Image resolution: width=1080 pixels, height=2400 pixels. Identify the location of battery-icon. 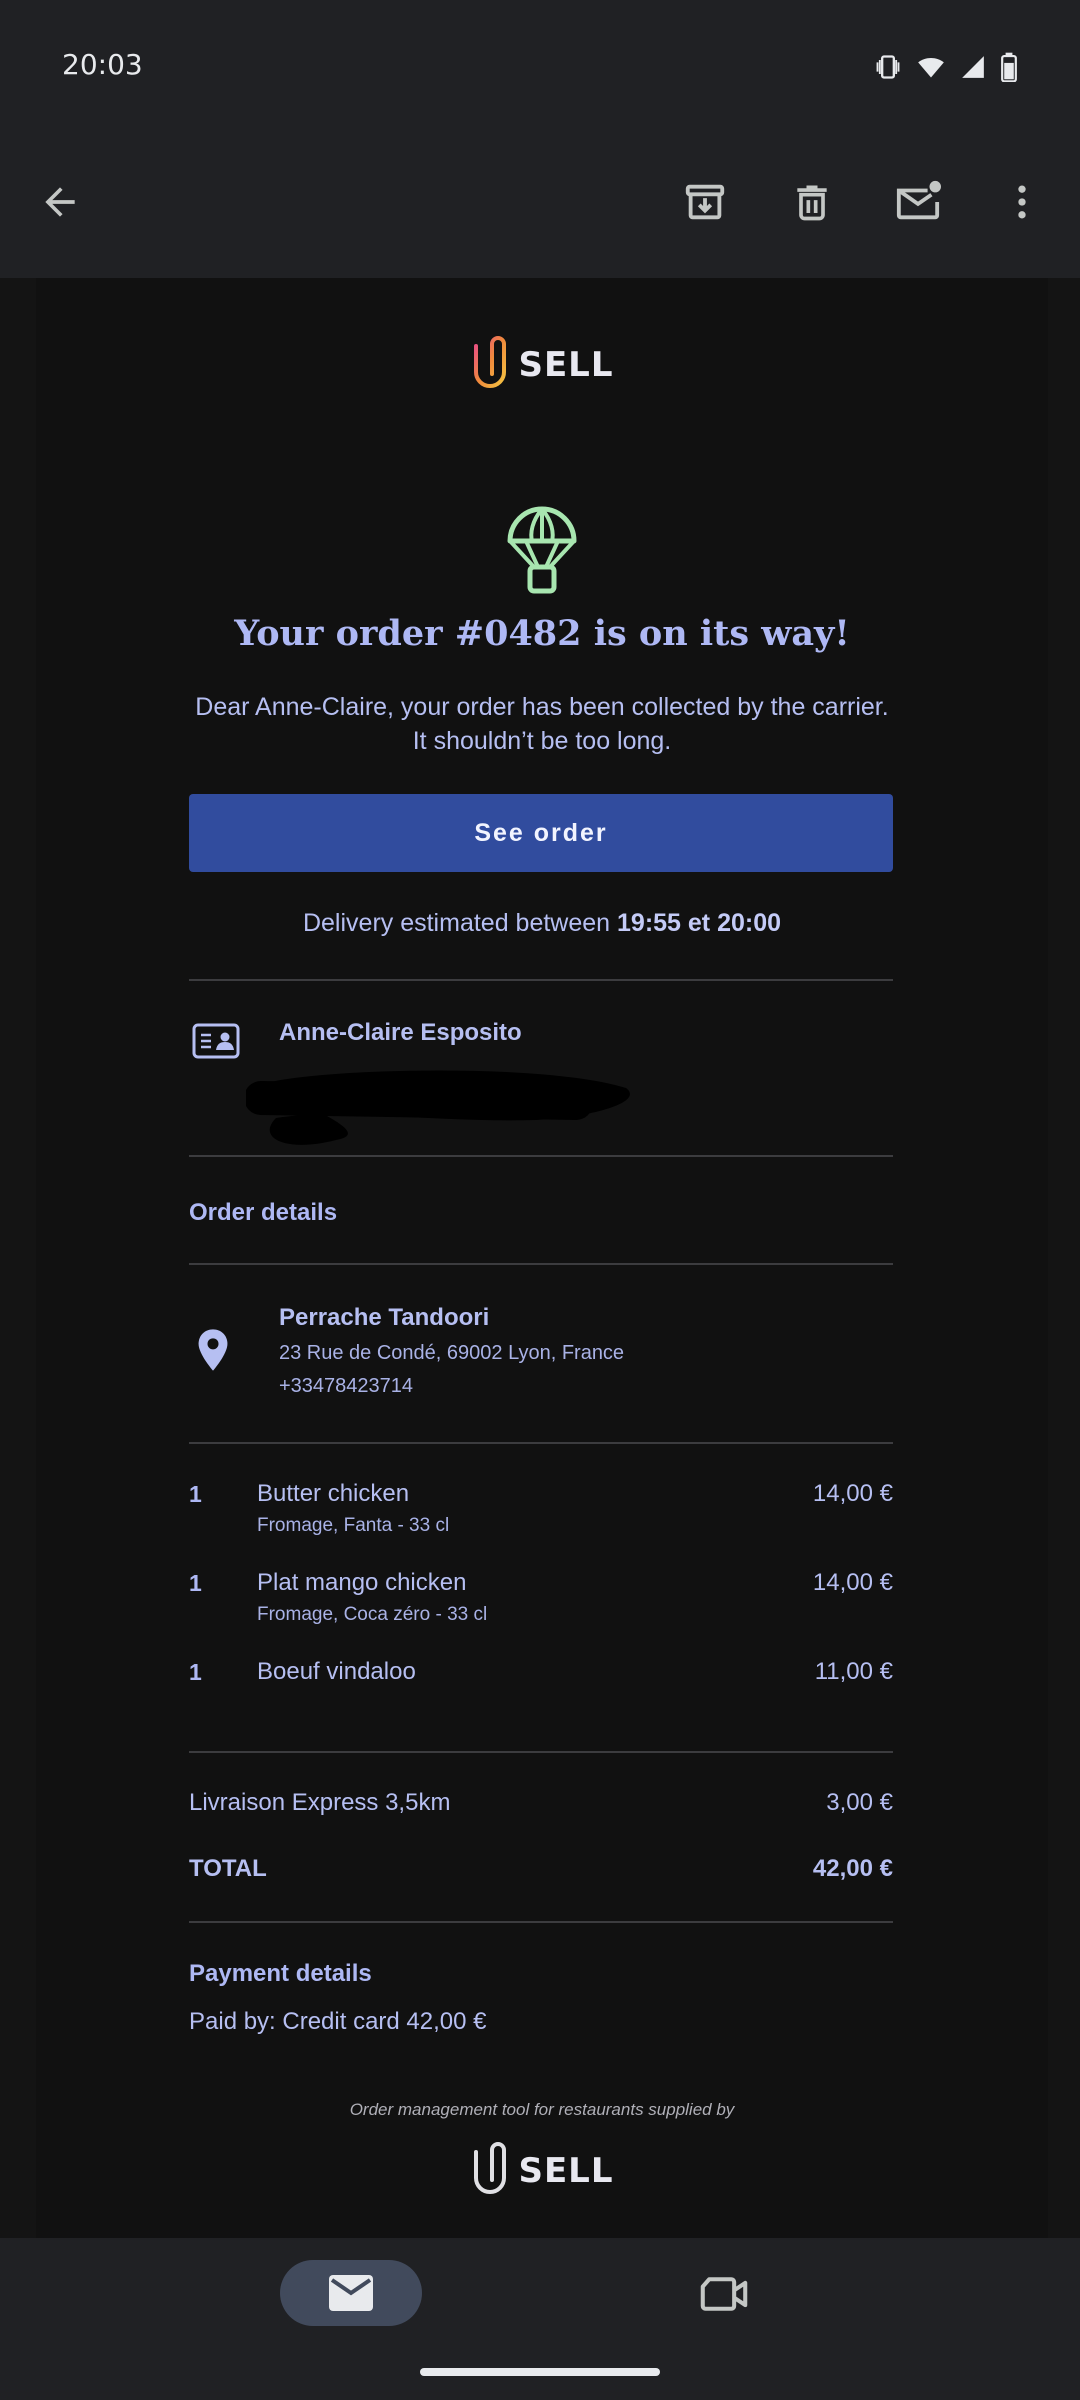
(1009, 67).